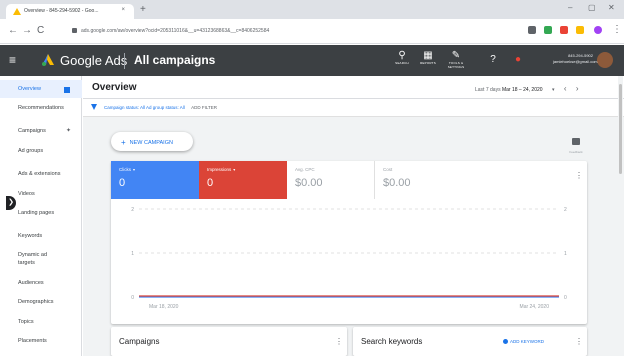  What do you see at coordinates (611, 8) in the screenshot?
I see `close-window-icon: ✕` at bounding box center [611, 8].